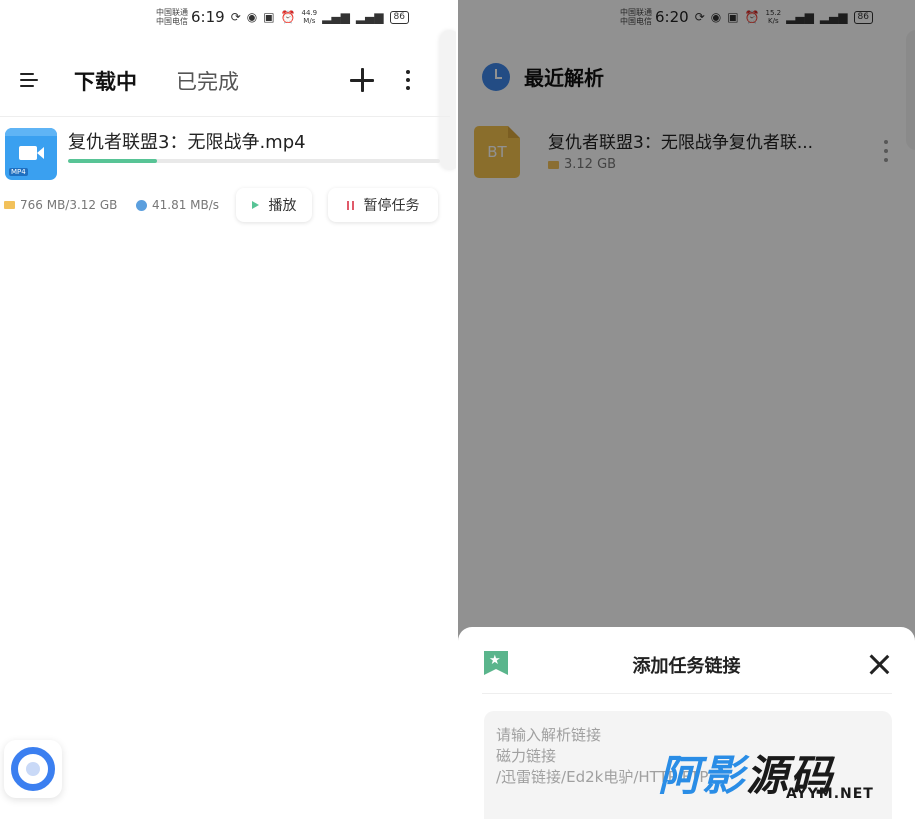  Describe the element at coordinates (31, 80) in the screenshot. I see `menu-icon` at that location.